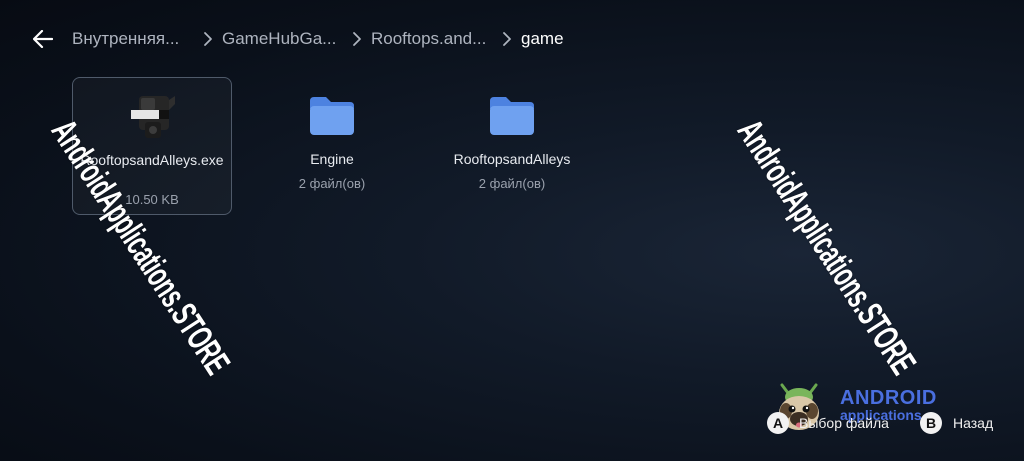  What do you see at coordinates (542, 38) in the screenshot?
I see `breadcrumb-item-current: game` at bounding box center [542, 38].